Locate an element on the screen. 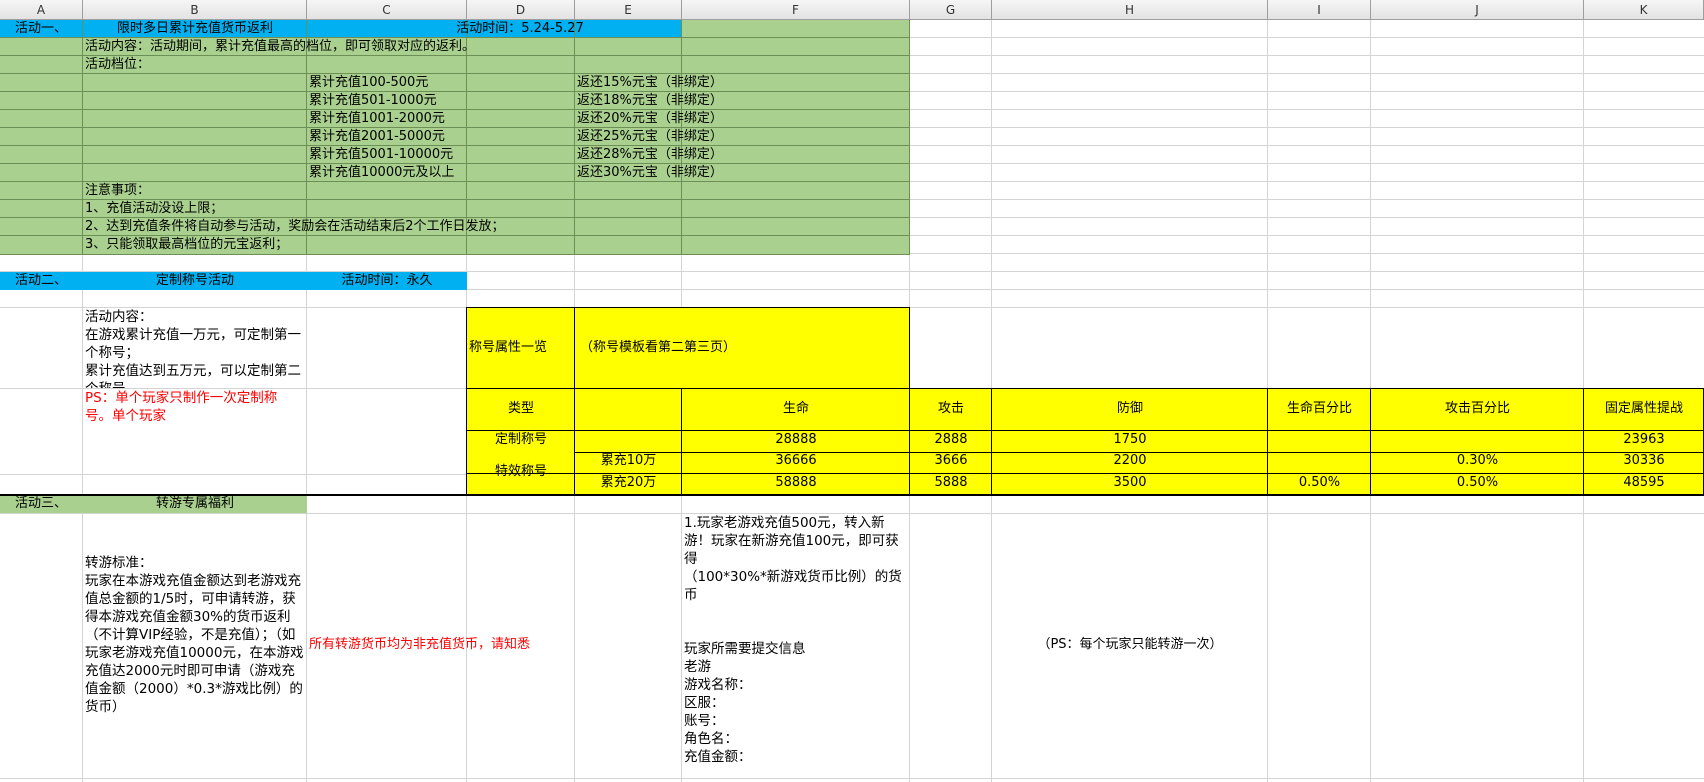  activity1-note: 3、只能领取最高档位的元宝返利； is located at coordinates (187, 244).